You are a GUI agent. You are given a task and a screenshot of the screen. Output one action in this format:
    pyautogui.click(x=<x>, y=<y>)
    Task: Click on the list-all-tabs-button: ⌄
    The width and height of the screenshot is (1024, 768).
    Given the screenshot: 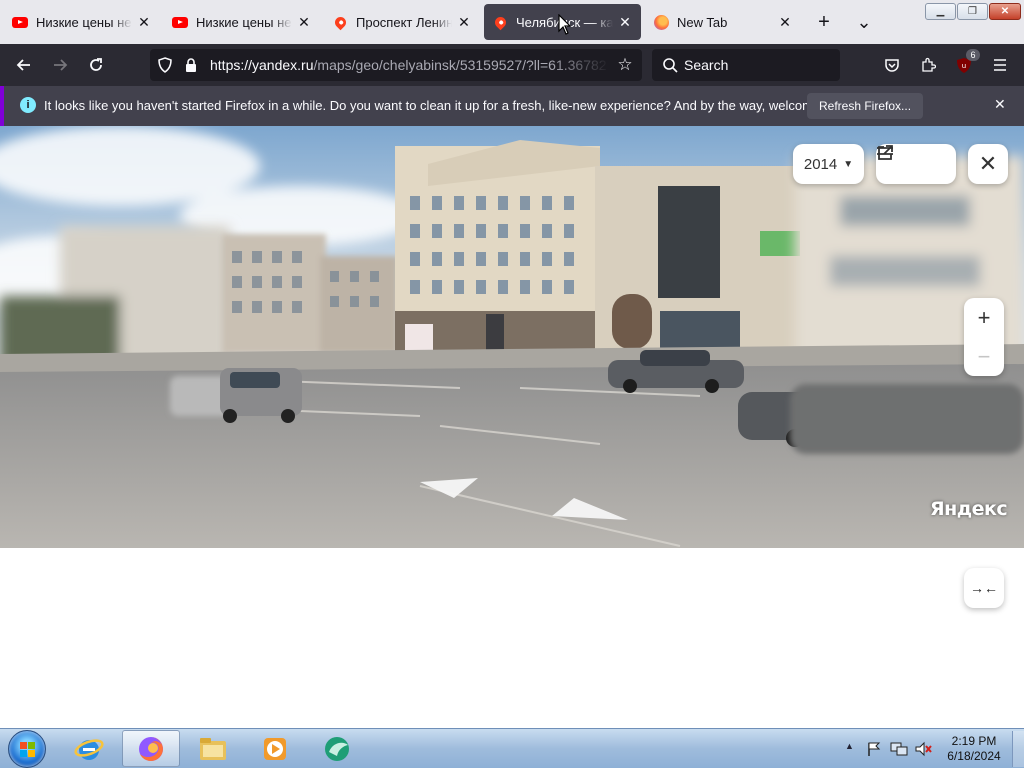 What is the action you would take?
    pyautogui.click(x=864, y=22)
    